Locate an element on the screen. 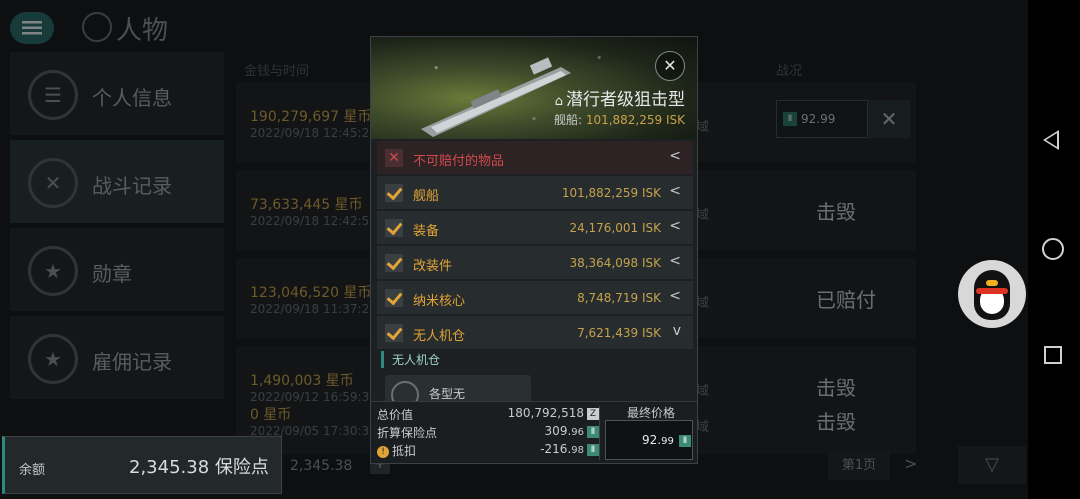 The width and height of the screenshot is (1080, 499). item-value: 101,882,259 ISK is located at coordinates (611, 193).